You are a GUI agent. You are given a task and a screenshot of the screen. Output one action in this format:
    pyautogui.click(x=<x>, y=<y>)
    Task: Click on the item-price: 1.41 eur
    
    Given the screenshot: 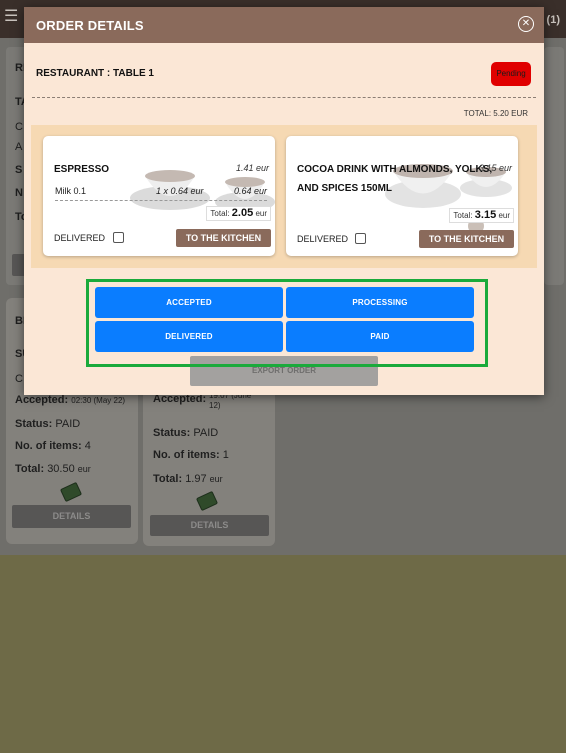 What is the action you would take?
    pyautogui.click(x=252, y=168)
    